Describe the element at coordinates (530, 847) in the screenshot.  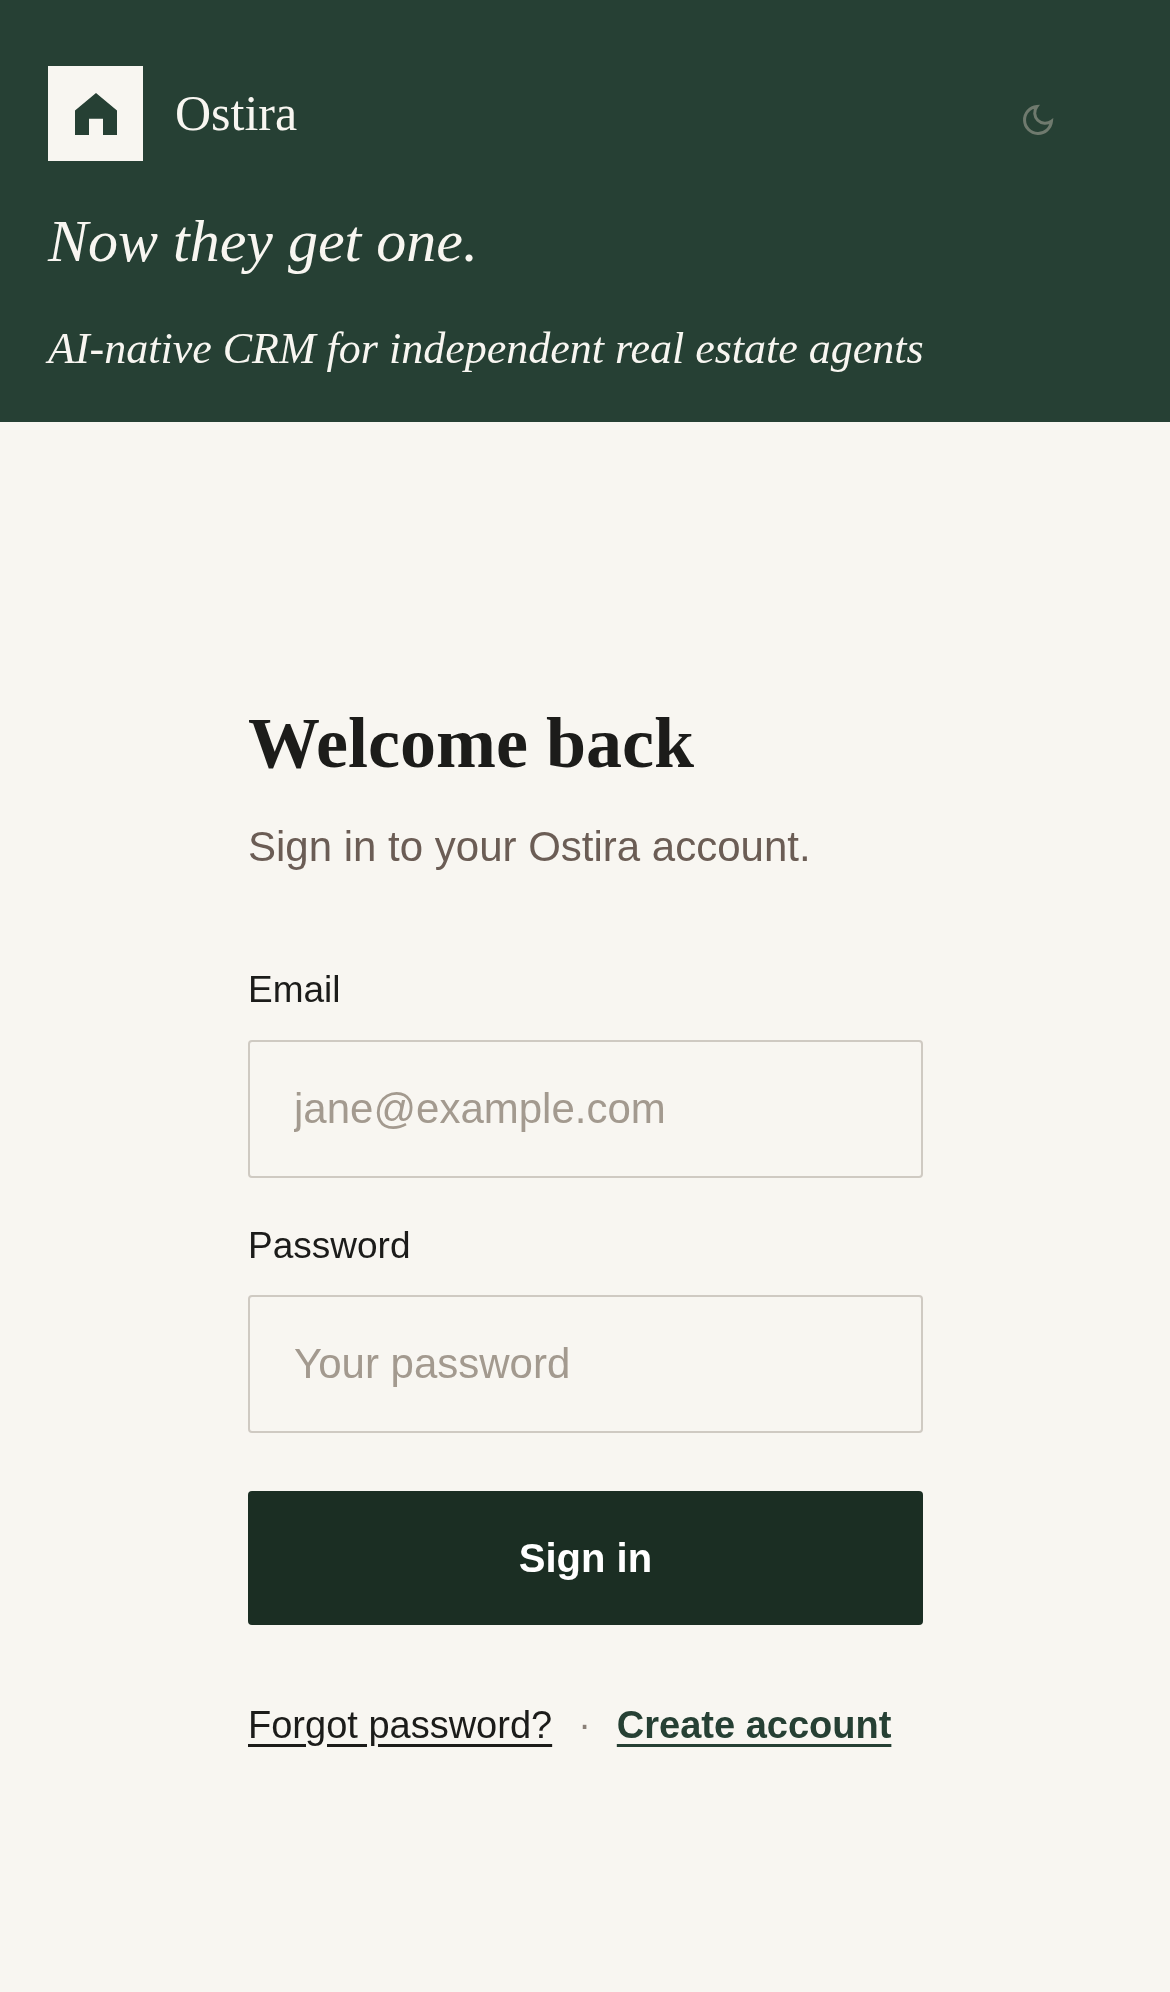
I see `form-subtitle: Sign in to your Ostira account.` at that location.